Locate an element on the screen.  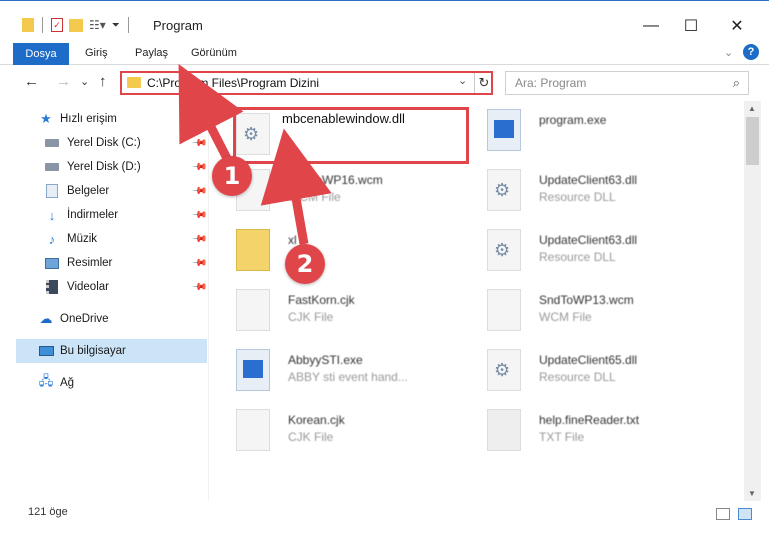
file-name: UpdateClient63.dll is located at coordinates (588, 180).